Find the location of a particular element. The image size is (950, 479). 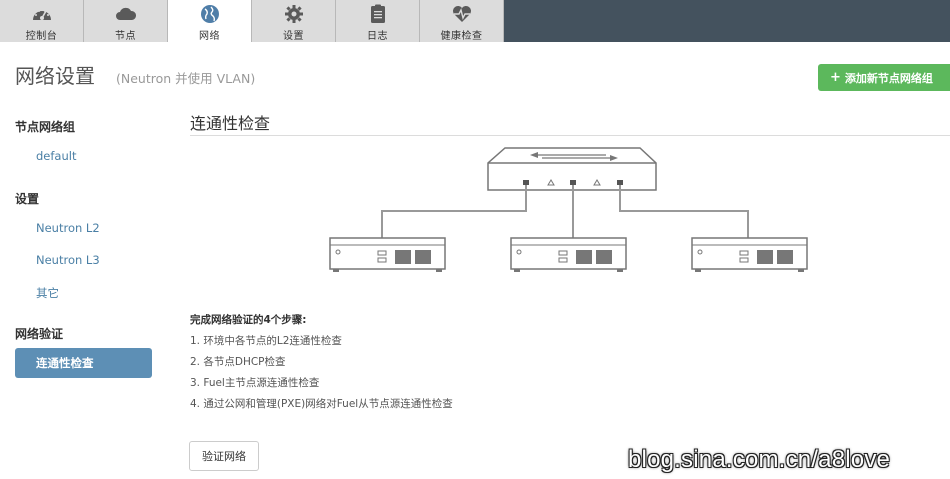

clipboard-icon is located at coordinates (378, 14).